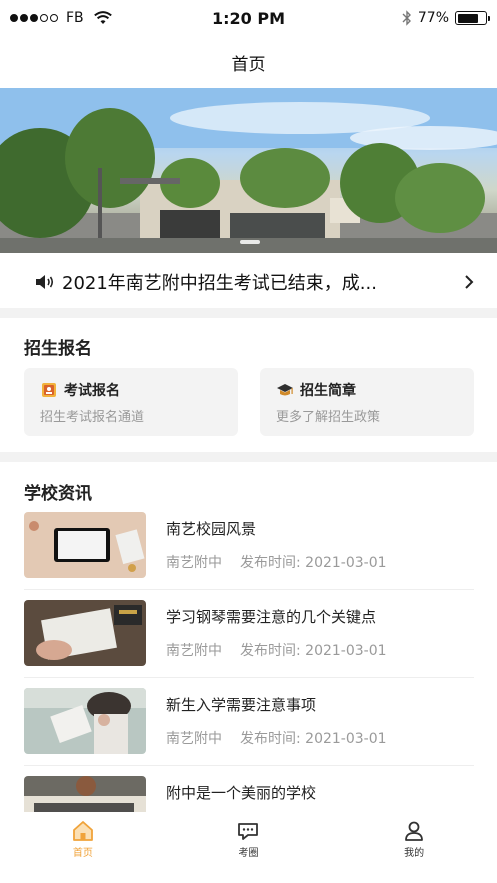 The width and height of the screenshot is (497, 883). I want to click on tab-bar: 首页 考圈 我的, so click(248, 847).